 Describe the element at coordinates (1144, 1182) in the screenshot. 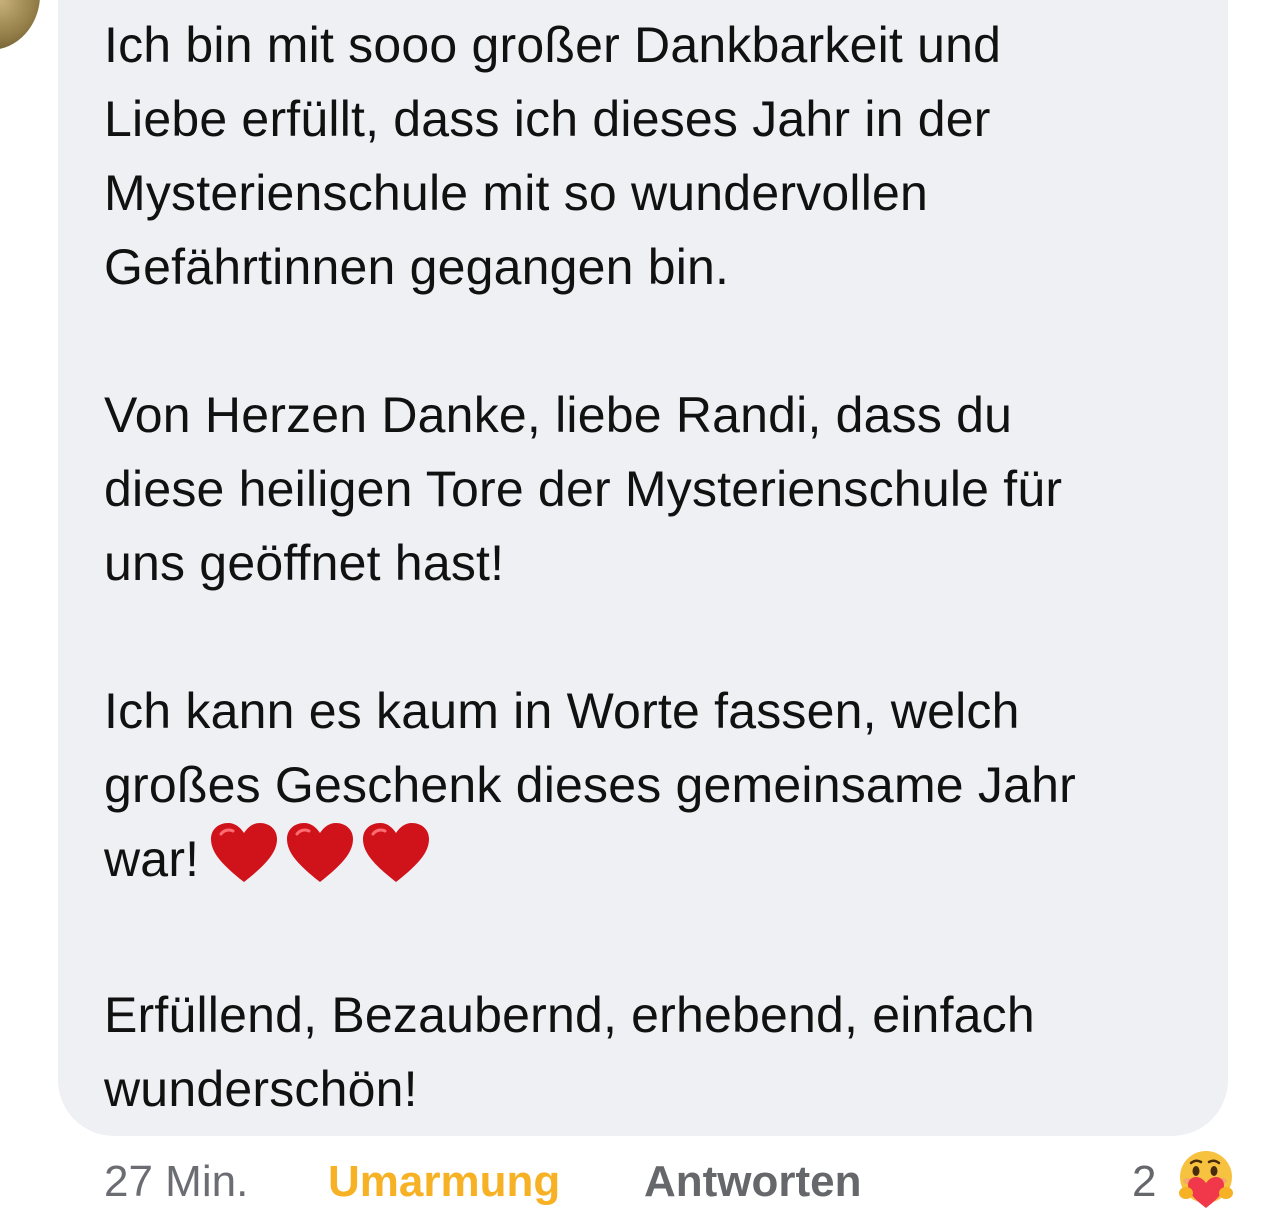

I see `reaction-count: 2` at that location.